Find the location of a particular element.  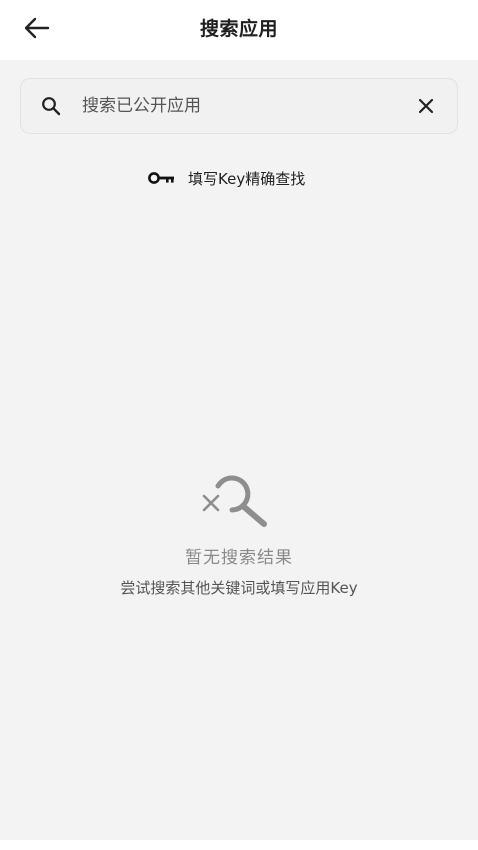

key-lookup-link: 填写Key精确查找 is located at coordinates (226, 178).